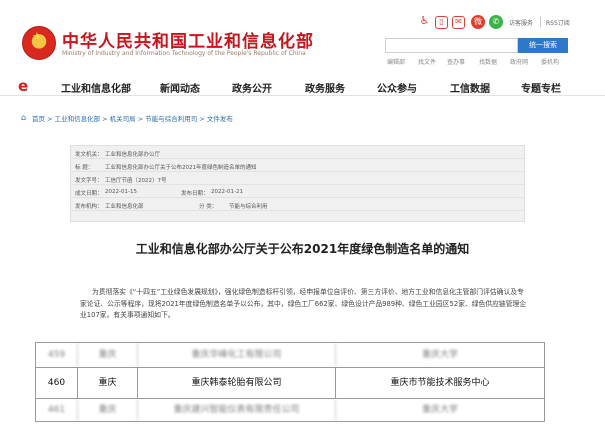 The image size is (605, 432). Describe the element at coordinates (132, 118) in the screenshot. I see `breadcrumb: 首页 > 工业和信息化部 > 机关司局 > 节能与综合利用司 > 文件发布` at that location.